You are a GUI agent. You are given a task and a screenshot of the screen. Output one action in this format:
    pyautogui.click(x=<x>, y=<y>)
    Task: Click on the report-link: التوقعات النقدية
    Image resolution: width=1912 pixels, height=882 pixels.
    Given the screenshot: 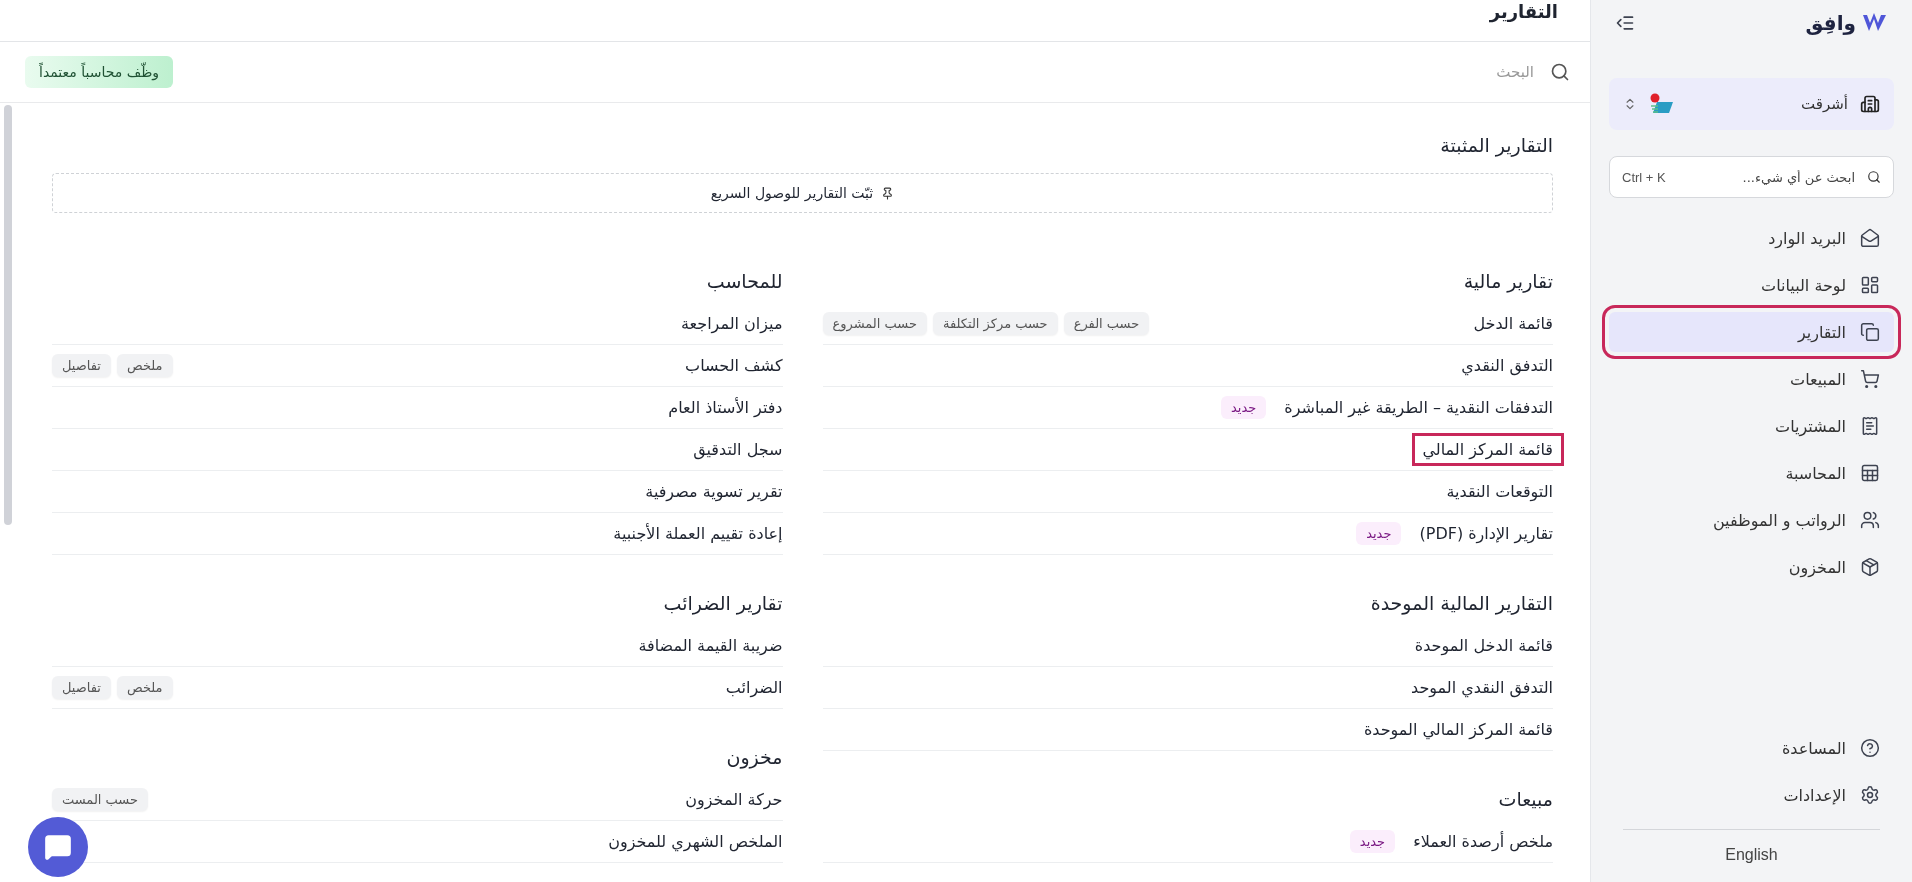 What is the action you would take?
    pyautogui.click(x=1499, y=491)
    